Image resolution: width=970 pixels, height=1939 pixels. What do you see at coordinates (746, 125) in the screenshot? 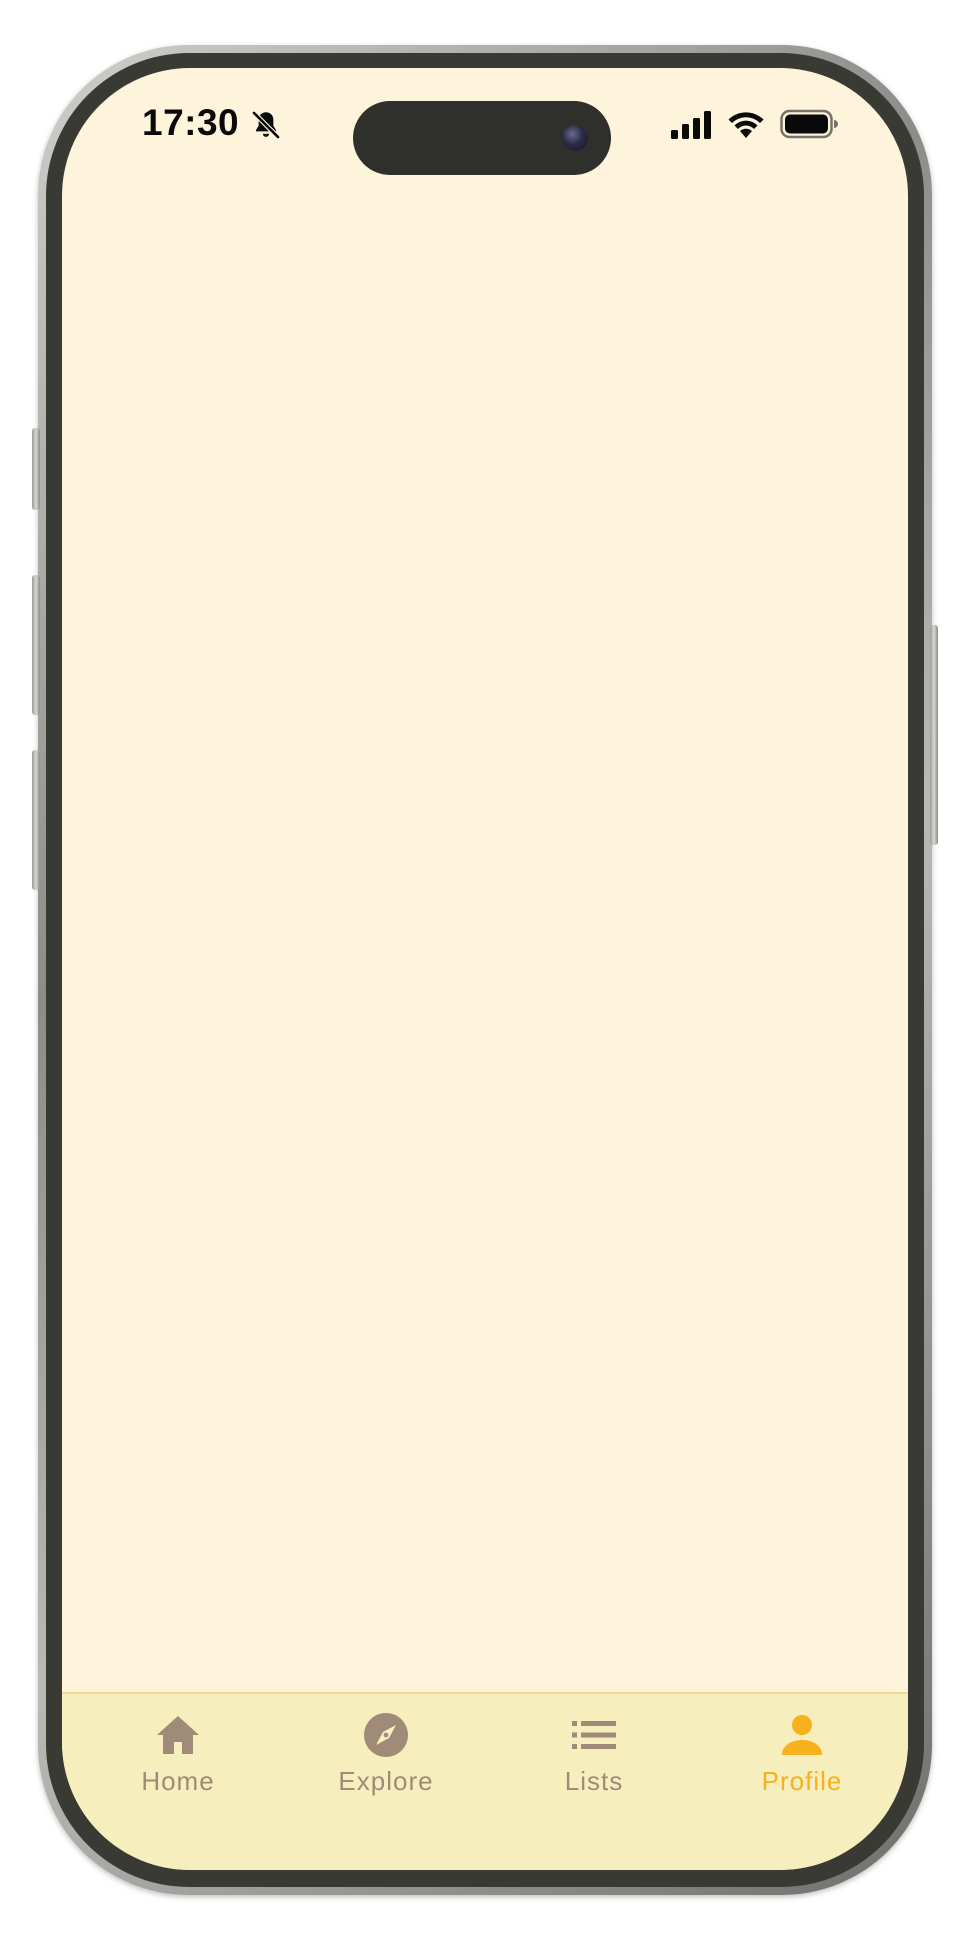
I see `wifi-icon` at bounding box center [746, 125].